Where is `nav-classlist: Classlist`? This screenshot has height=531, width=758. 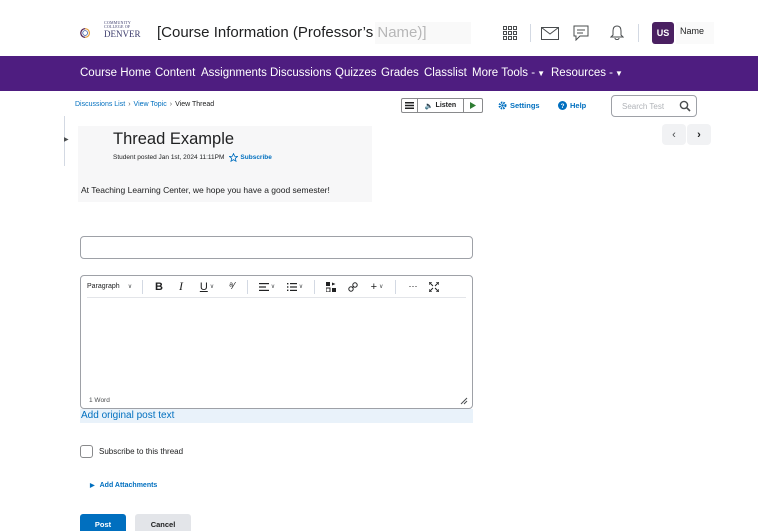
nav-classlist: Classlist is located at coordinates (445, 73).